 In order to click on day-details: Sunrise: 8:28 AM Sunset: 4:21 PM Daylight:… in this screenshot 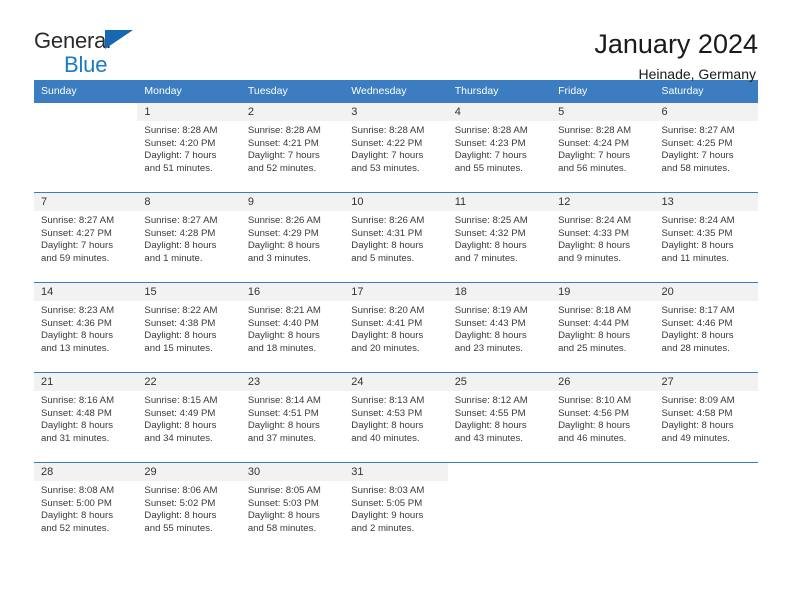, I will do `click(292, 148)`.